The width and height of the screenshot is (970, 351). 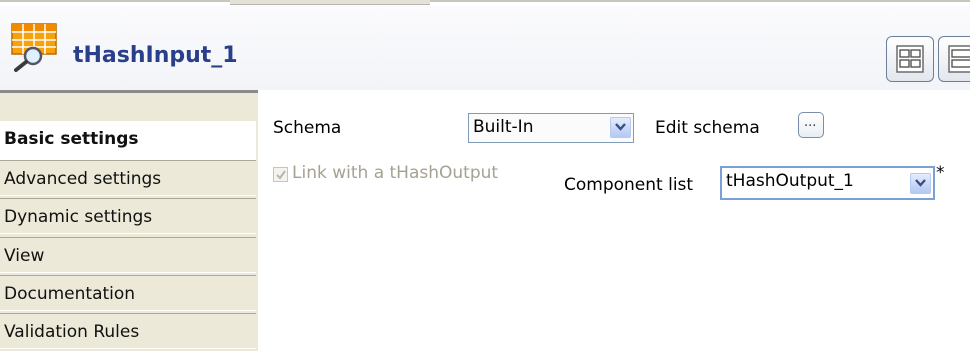 I want to click on checkmark-icon, so click(x=281, y=175).